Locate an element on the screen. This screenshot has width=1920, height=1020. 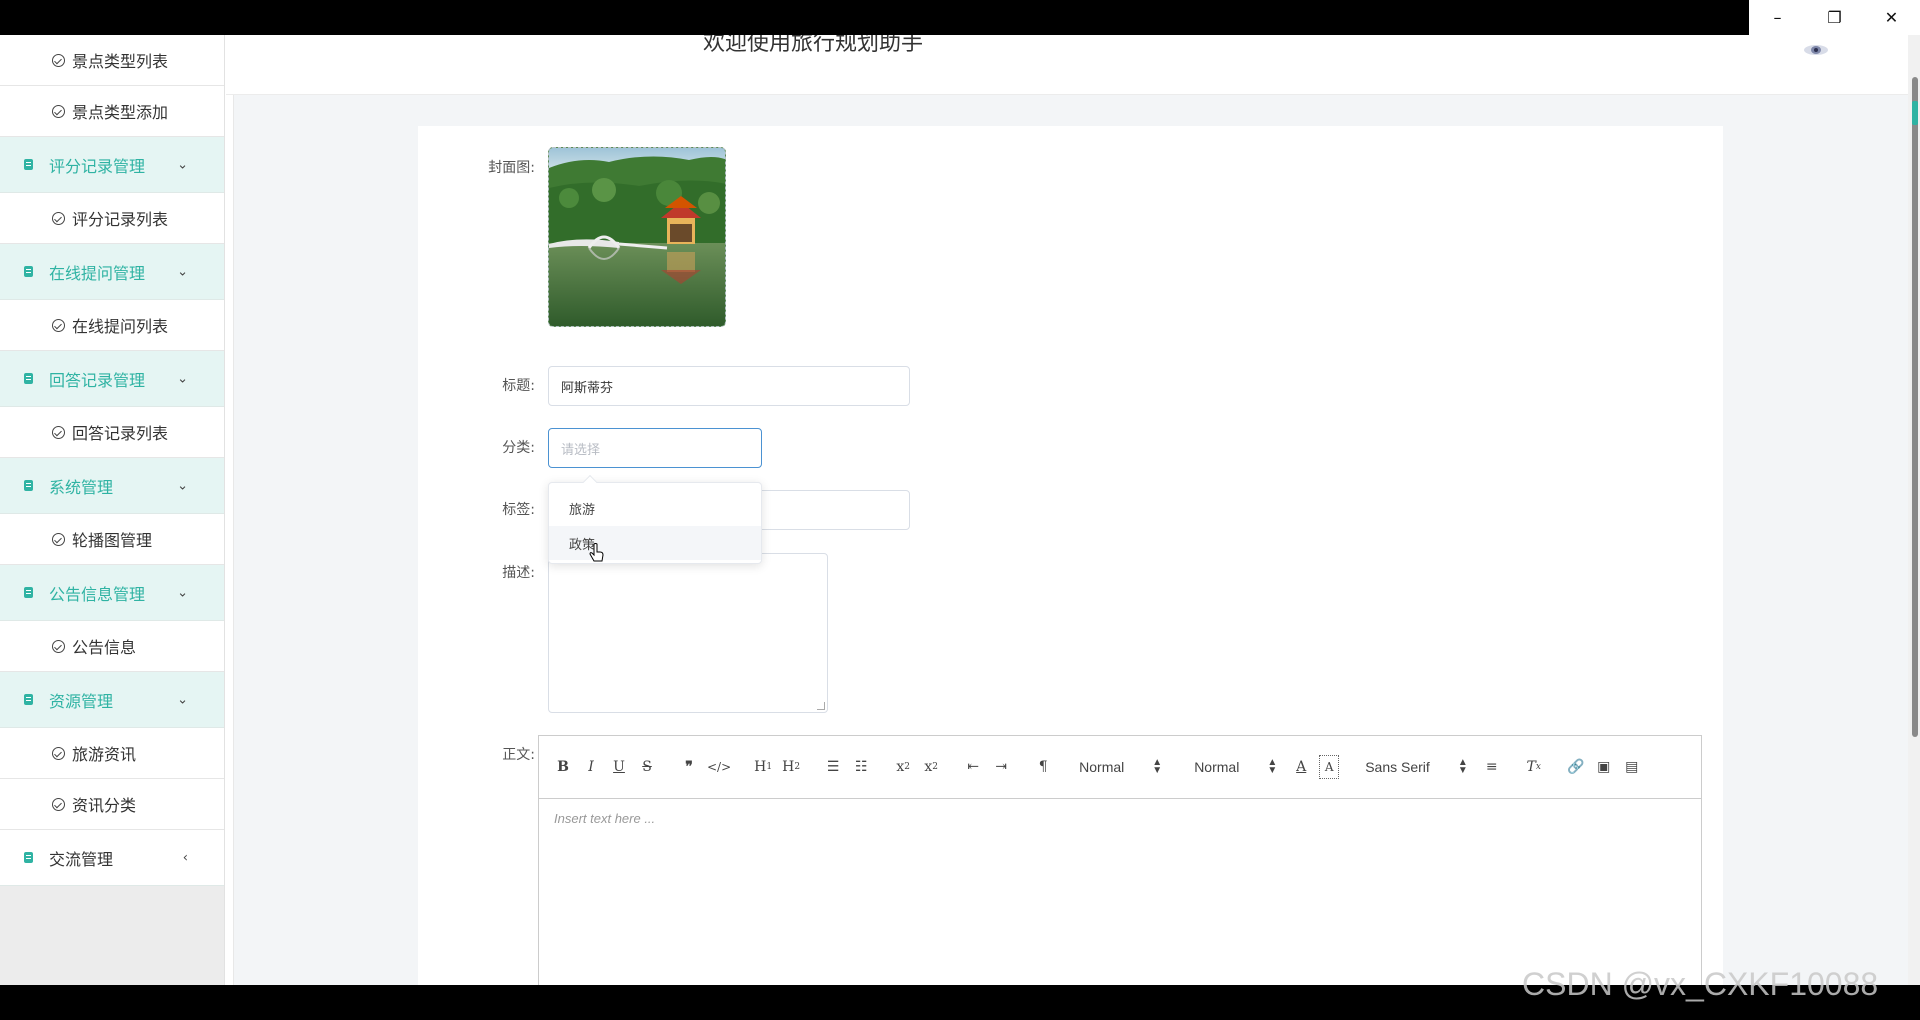
welcome-title: 欢迎使用旅行规划助手 is located at coordinates (813, 45).